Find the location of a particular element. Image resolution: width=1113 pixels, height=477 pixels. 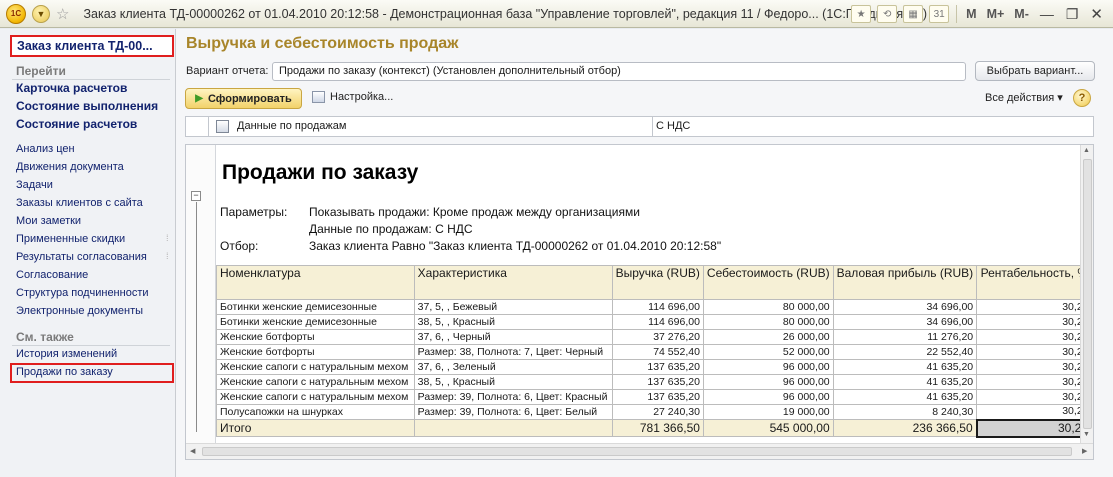

cell-gross-profit: 11 276,20 is located at coordinates (905, 337).